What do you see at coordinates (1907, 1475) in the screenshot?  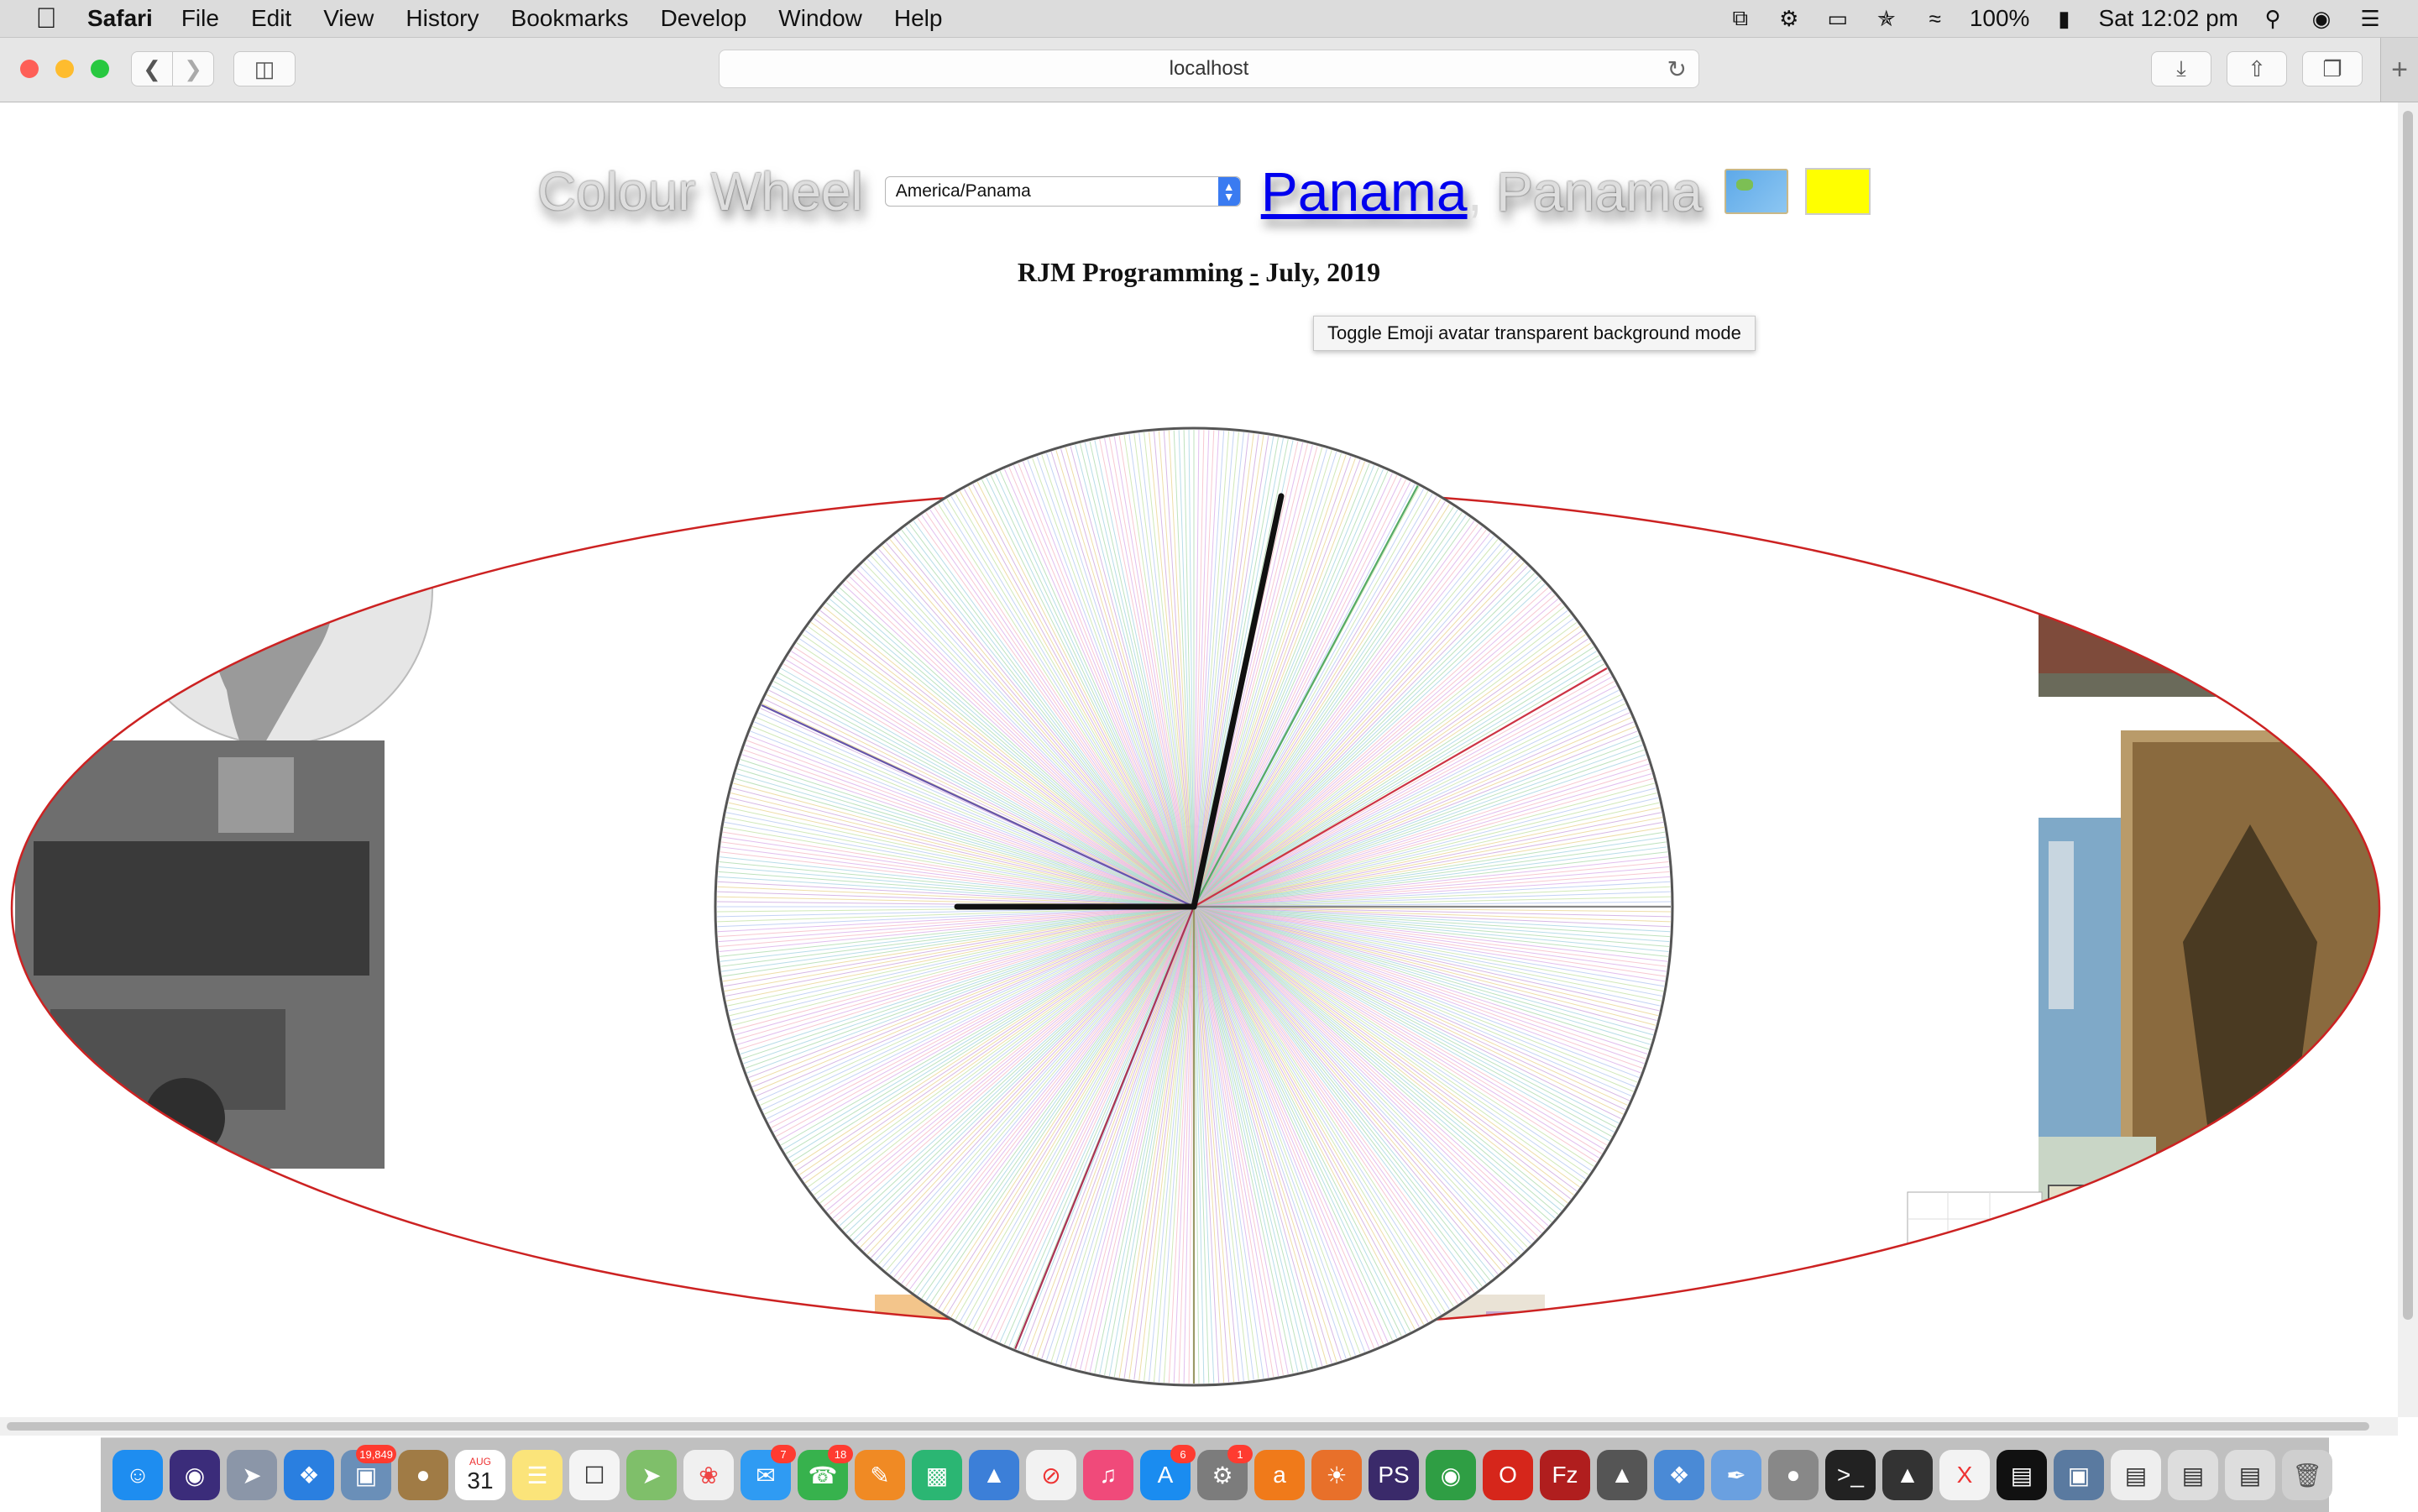 I see `inkscape-icon: ▲` at bounding box center [1907, 1475].